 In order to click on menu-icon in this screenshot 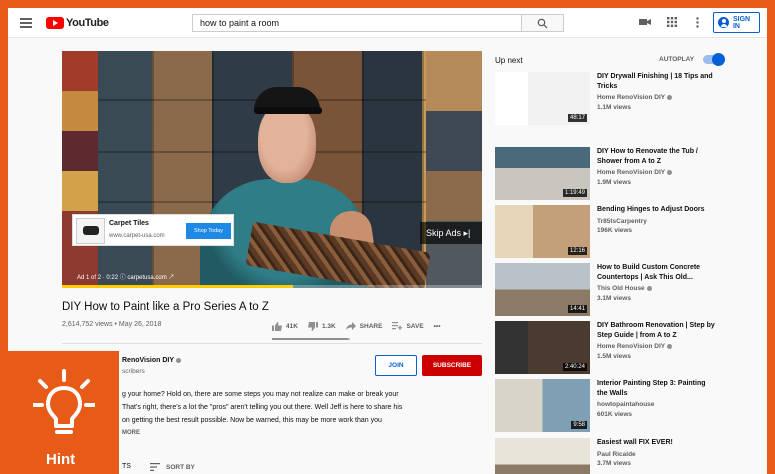, I will do `click(26, 23)`.